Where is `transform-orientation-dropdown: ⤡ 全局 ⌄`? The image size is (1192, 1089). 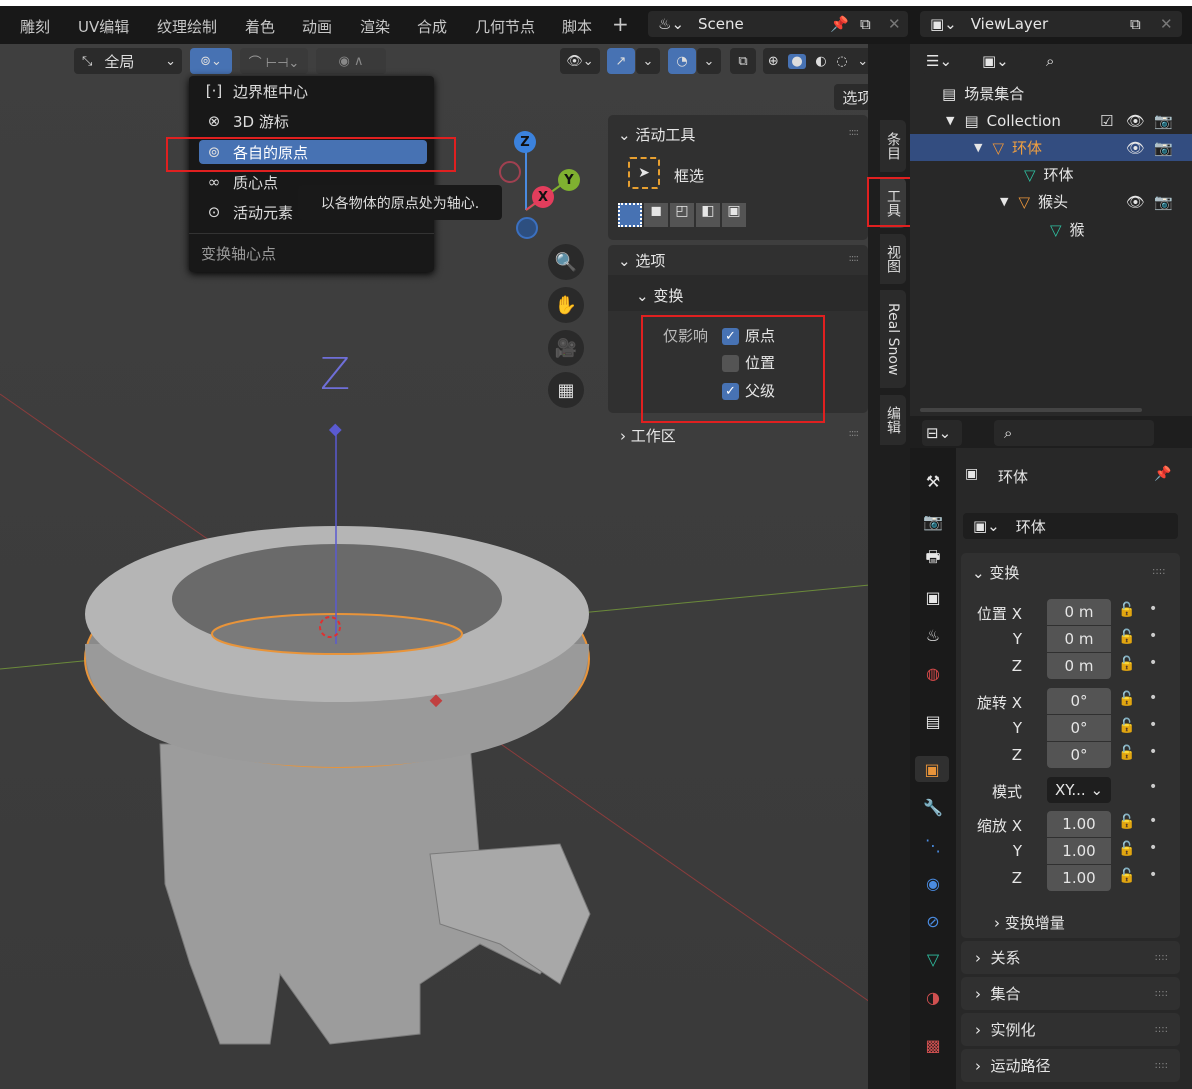
transform-orientation-dropdown: ⤡ 全局 ⌄ is located at coordinates (128, 61).